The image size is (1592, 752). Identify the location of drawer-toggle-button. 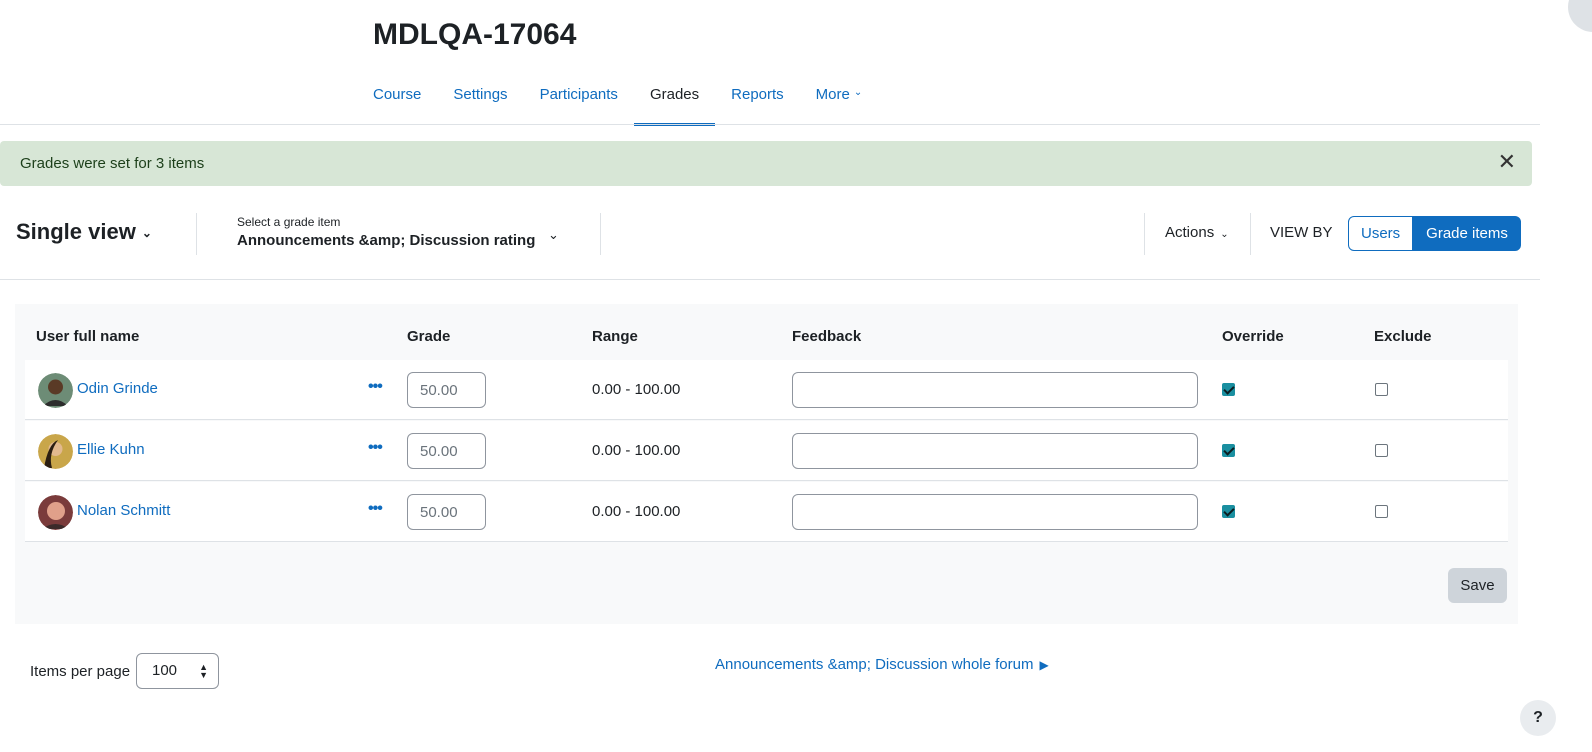
(1580, 16).